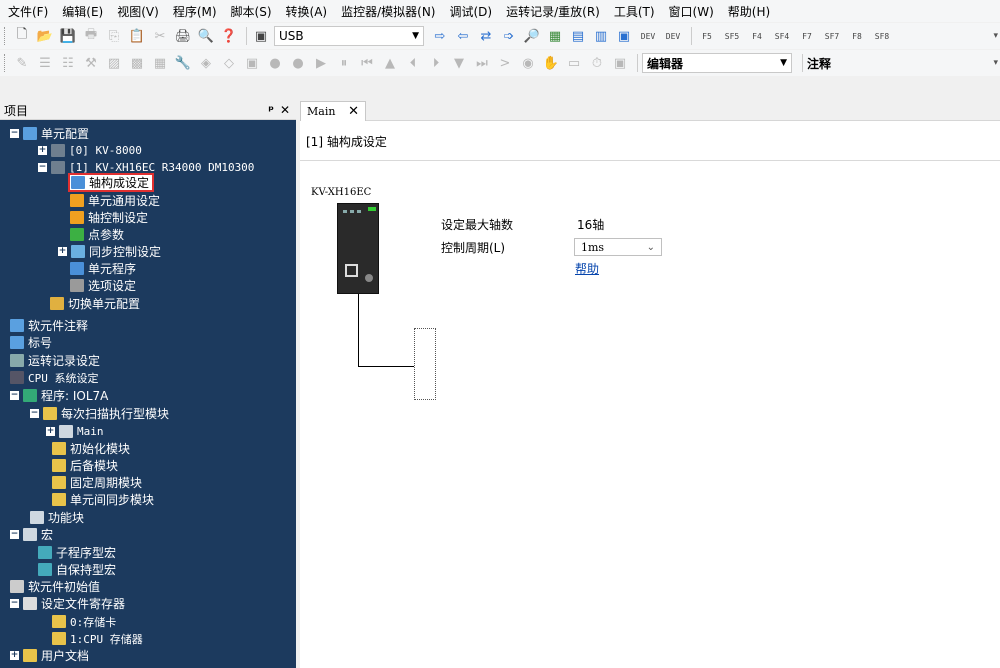 This screenshot has height=668, width=1000. I want to click on toolbar-grip, so click(6, 63).